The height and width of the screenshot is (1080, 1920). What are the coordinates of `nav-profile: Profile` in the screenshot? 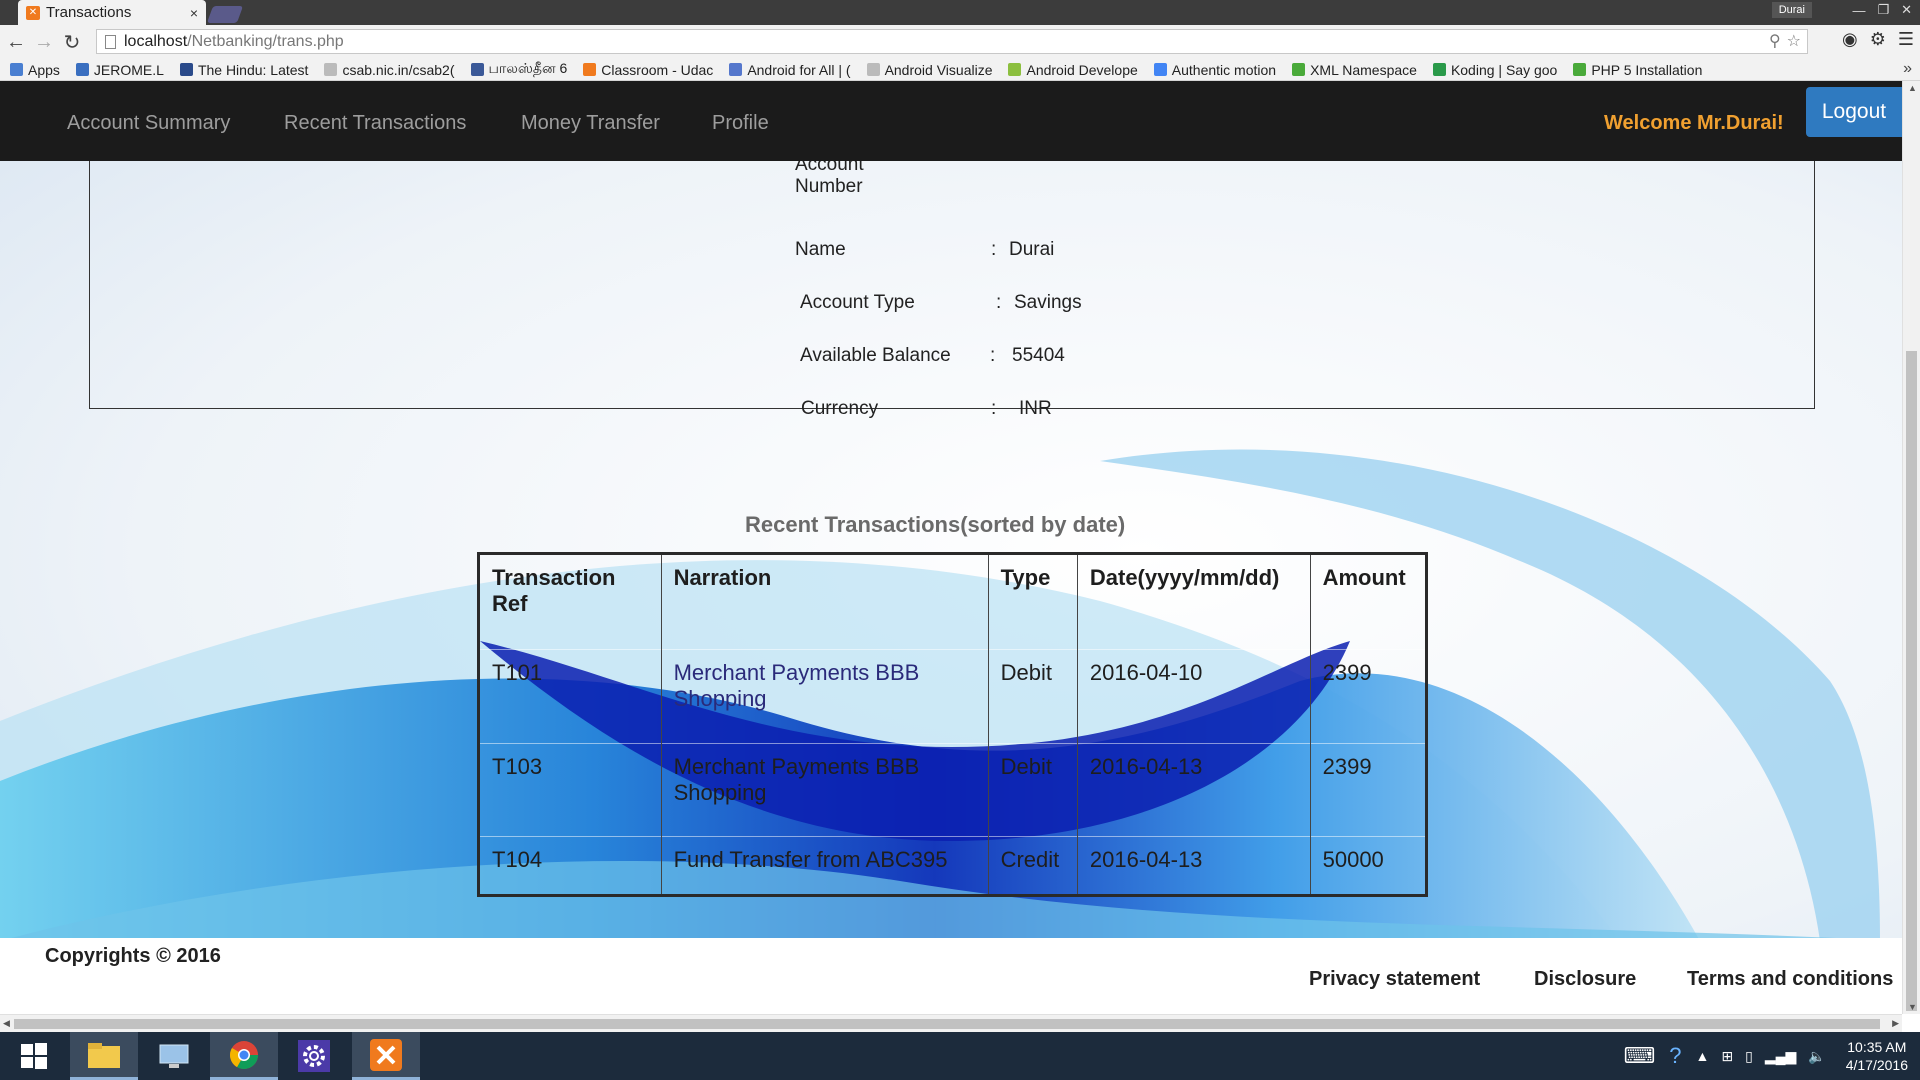 It's located at (740, 123).